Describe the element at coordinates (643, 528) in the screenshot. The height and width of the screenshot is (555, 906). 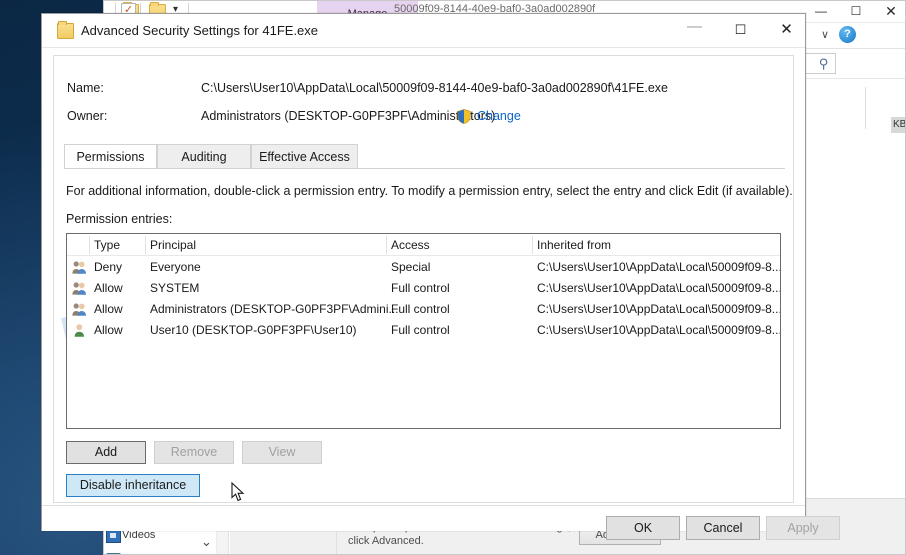
I see `ok-button: OK` at that location.